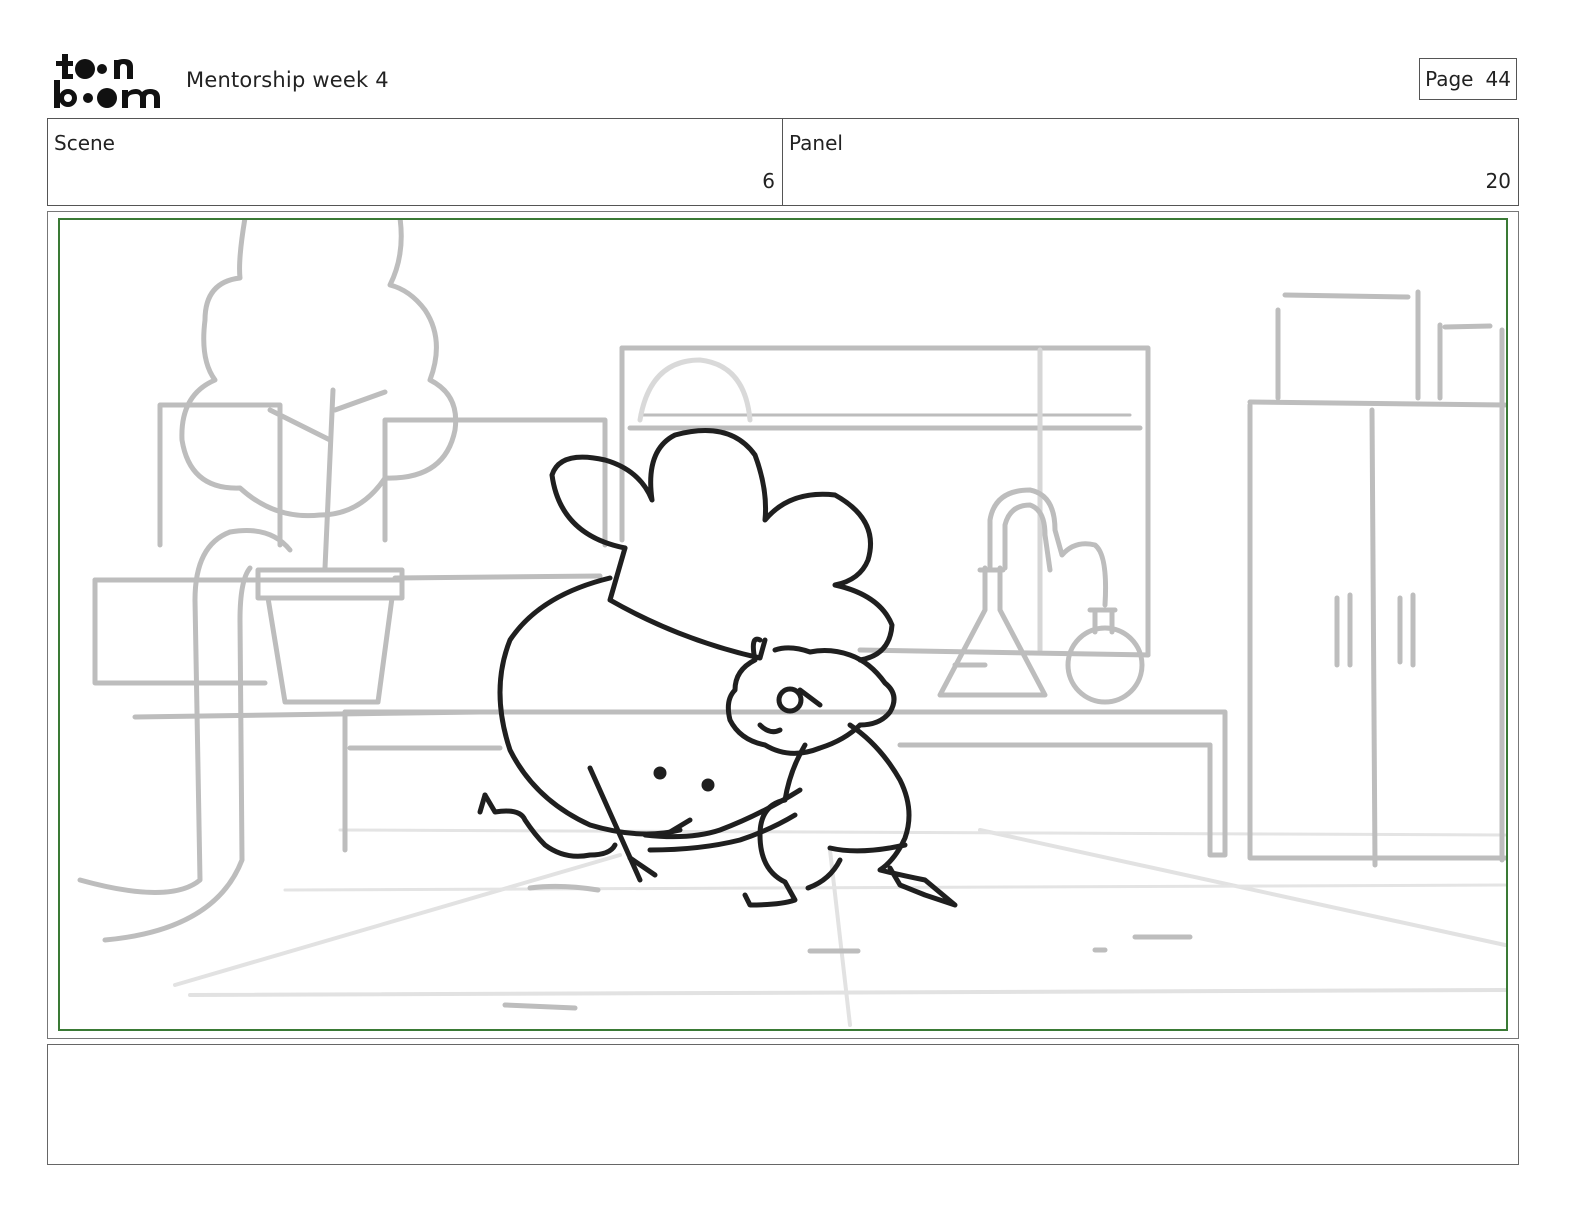 The height and width of the screenshot is (1224, 1584). What do you see at coordinates (287, 80) in the screenshot?
I see `document-title: Mentorship week 4` at bounding box center [287, 80].